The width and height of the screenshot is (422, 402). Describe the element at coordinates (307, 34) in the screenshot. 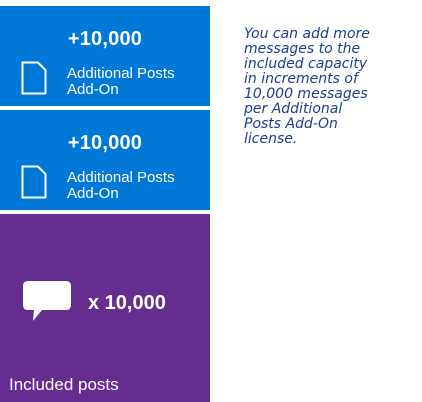

I see `note-line: You can add more` at that location.